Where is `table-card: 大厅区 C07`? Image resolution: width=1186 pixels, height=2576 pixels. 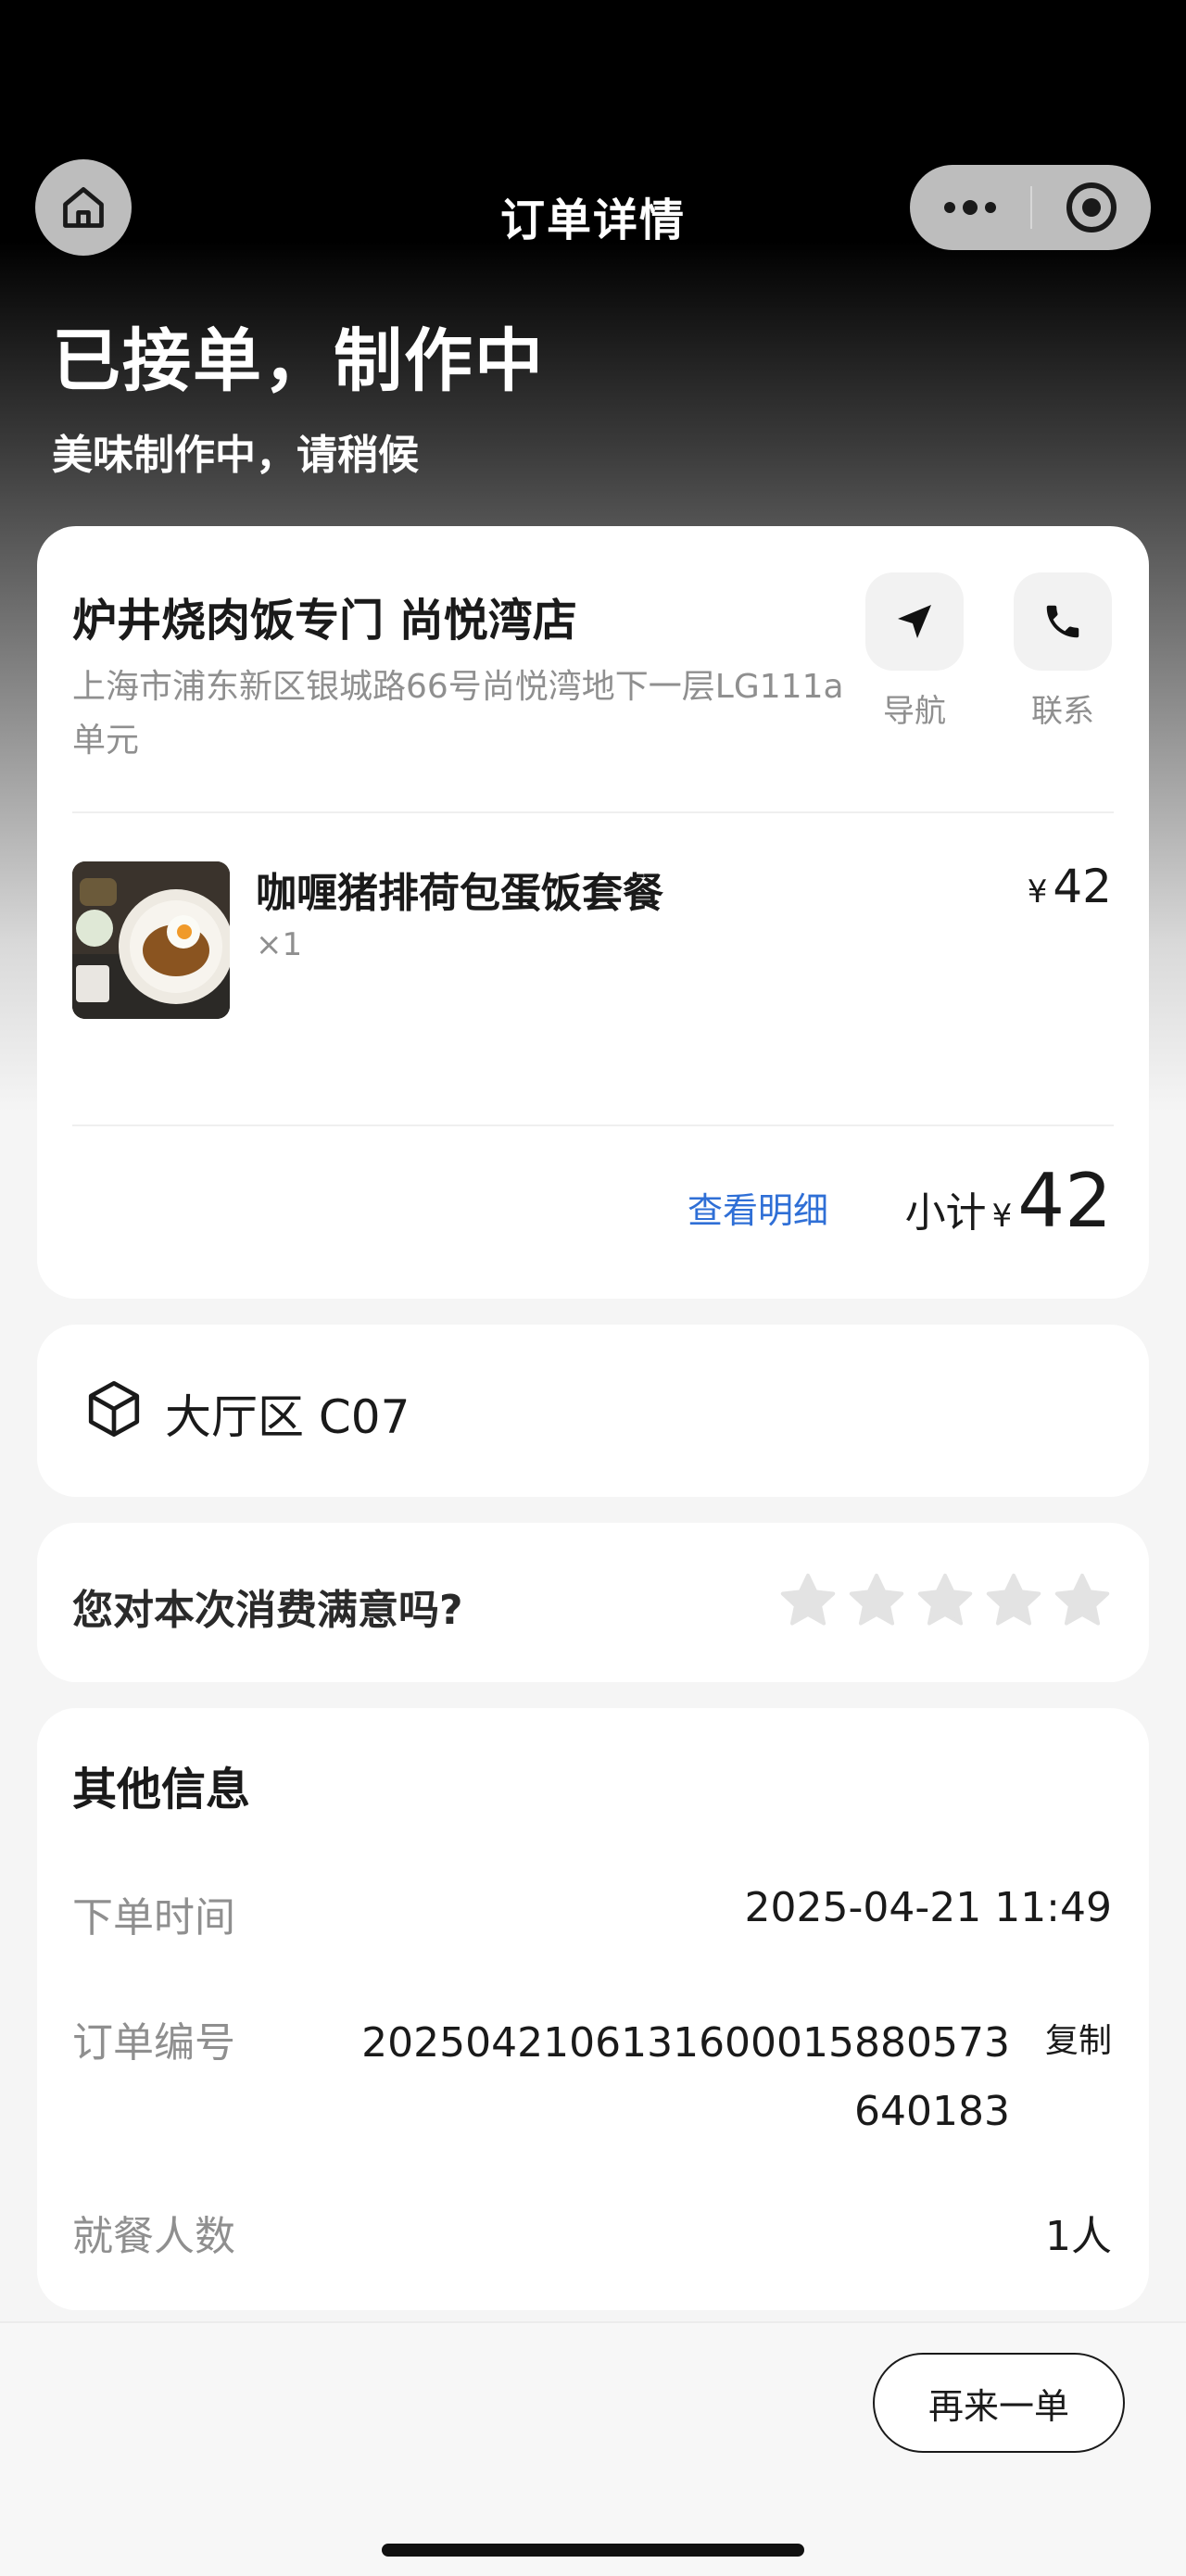 table-card: 大厅区 C07 is located at coordinates (593, 1411).